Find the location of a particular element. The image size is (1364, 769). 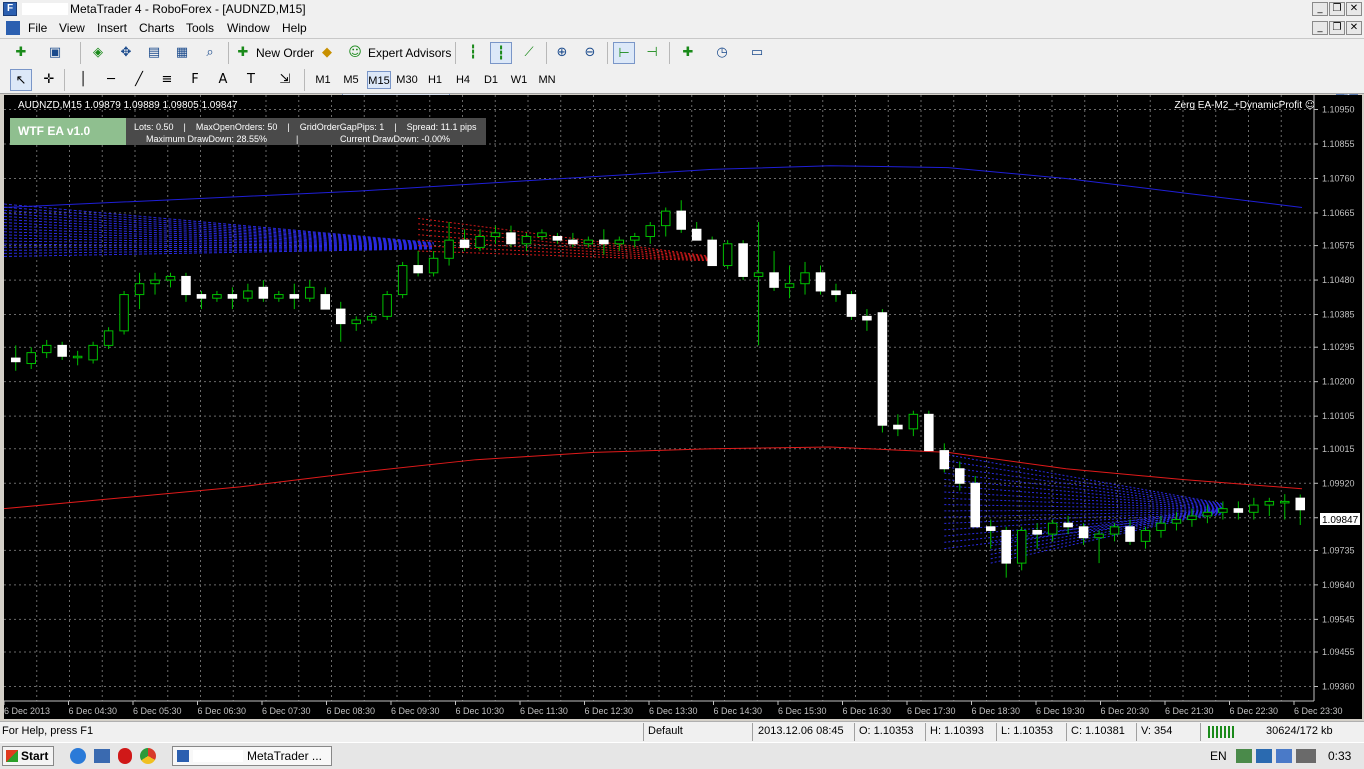

market-watch-icon: ◈ is located at coordinates (98, 53).